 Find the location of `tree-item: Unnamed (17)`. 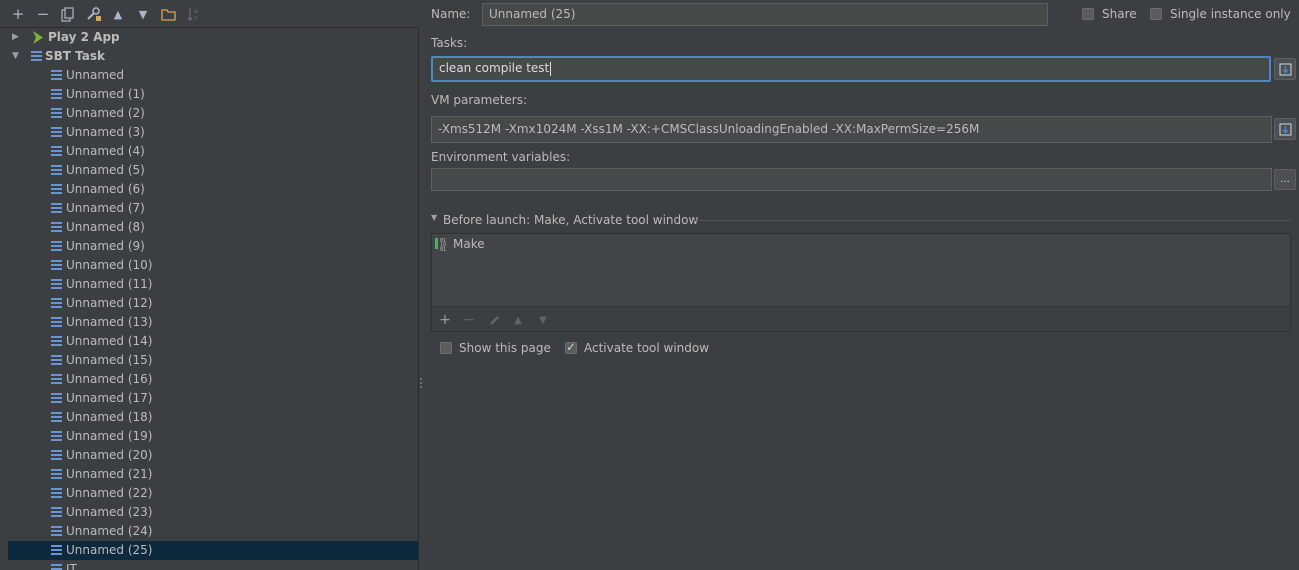

tree-item: Unnamed (17) is located at coordinates (213, 398).